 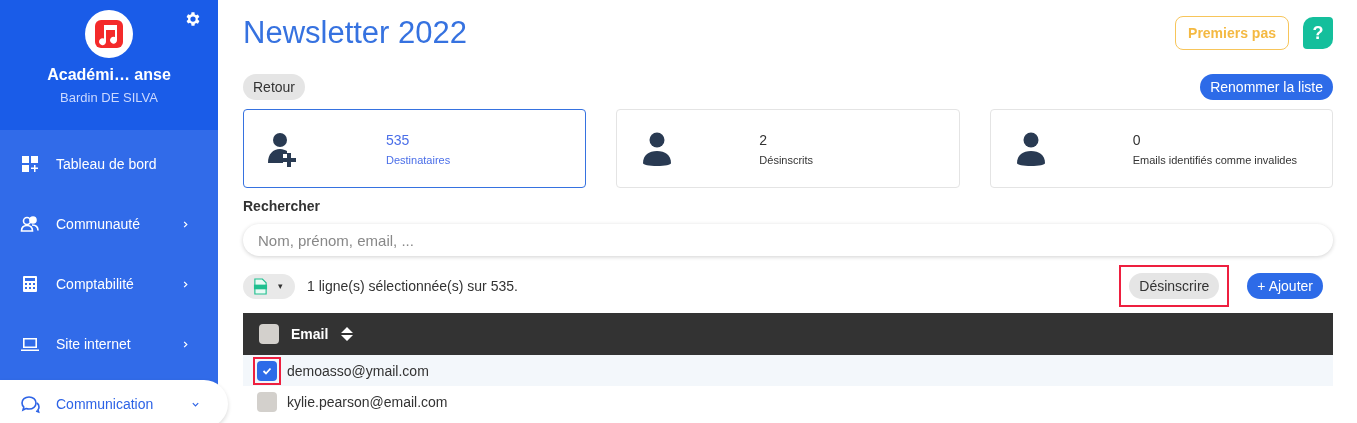 What do you see at coordinates (358, 370) in the screenshot?
I see `table-cell: demoasso@ymail.com` at bounding box center [358, 370].